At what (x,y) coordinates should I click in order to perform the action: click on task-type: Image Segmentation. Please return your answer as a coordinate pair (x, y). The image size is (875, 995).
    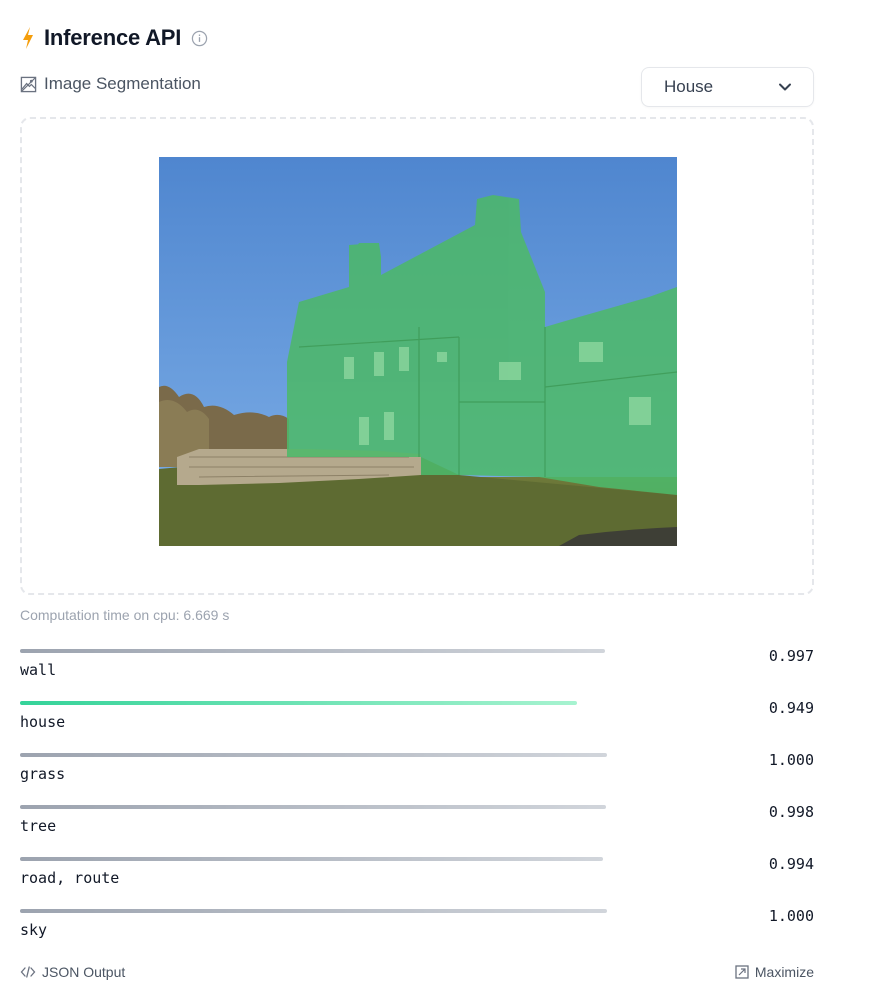
    Looking at the image, I should click on (110, 84).